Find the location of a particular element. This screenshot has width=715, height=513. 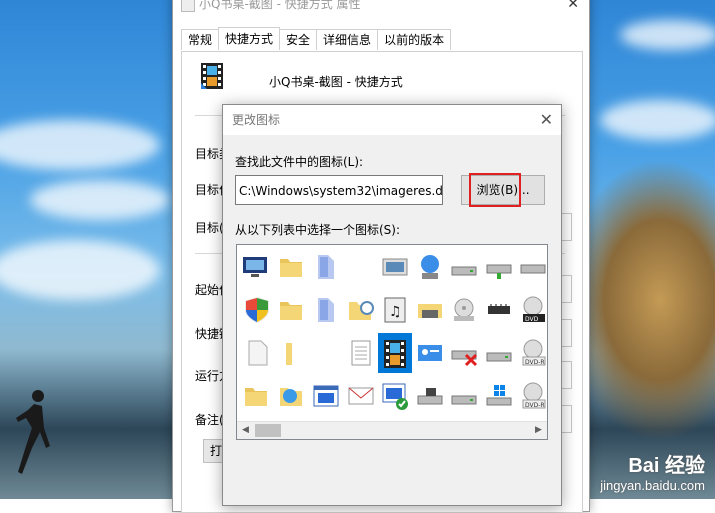

run-select is located at coordinates (566, 375).